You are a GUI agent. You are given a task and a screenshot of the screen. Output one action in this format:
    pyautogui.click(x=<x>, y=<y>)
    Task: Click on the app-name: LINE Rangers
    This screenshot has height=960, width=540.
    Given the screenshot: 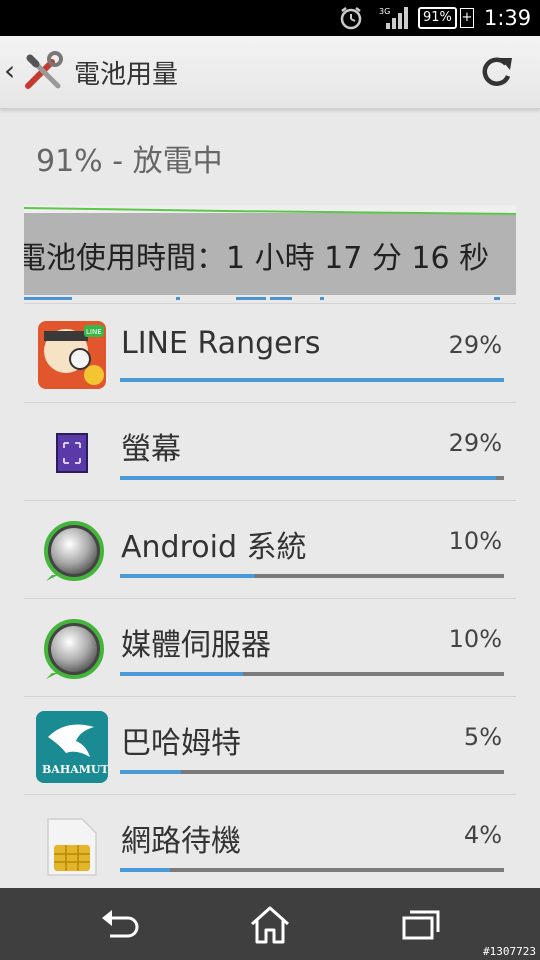 What is the action you would take?
    pyautogui.click(x=221, y=343)
    